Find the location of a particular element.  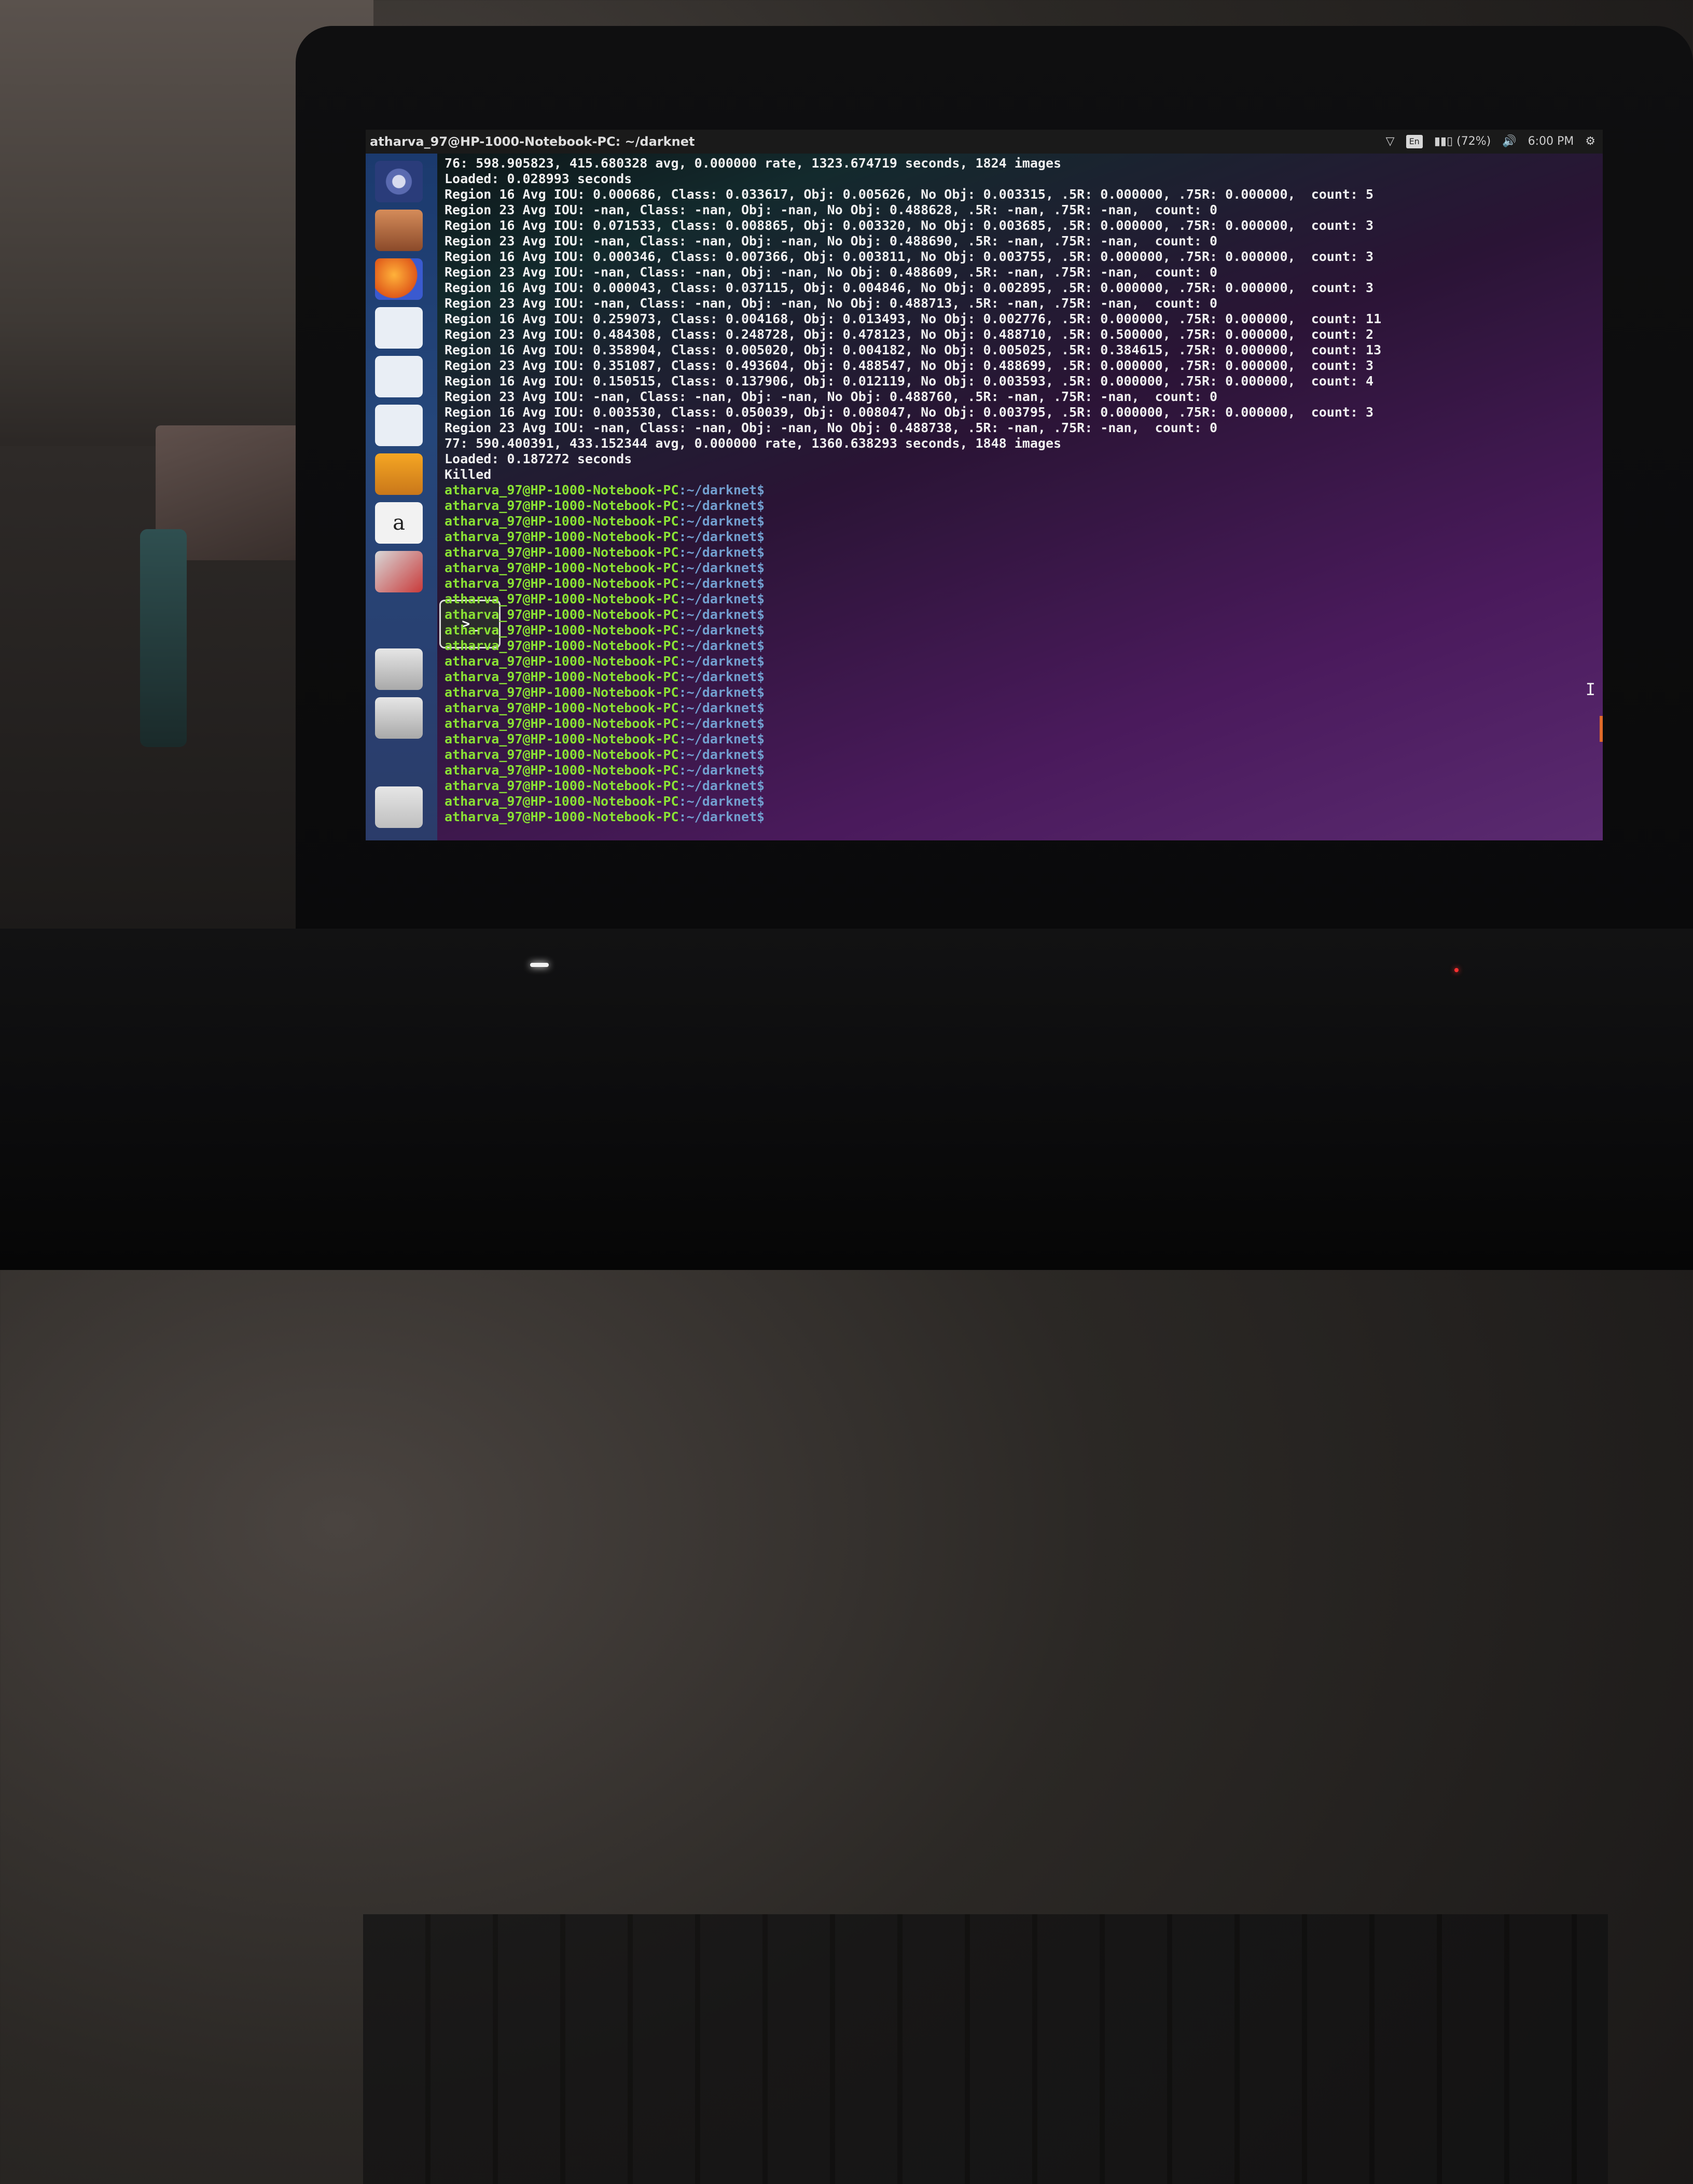

dash-icon is located at coordinates (399, 181).